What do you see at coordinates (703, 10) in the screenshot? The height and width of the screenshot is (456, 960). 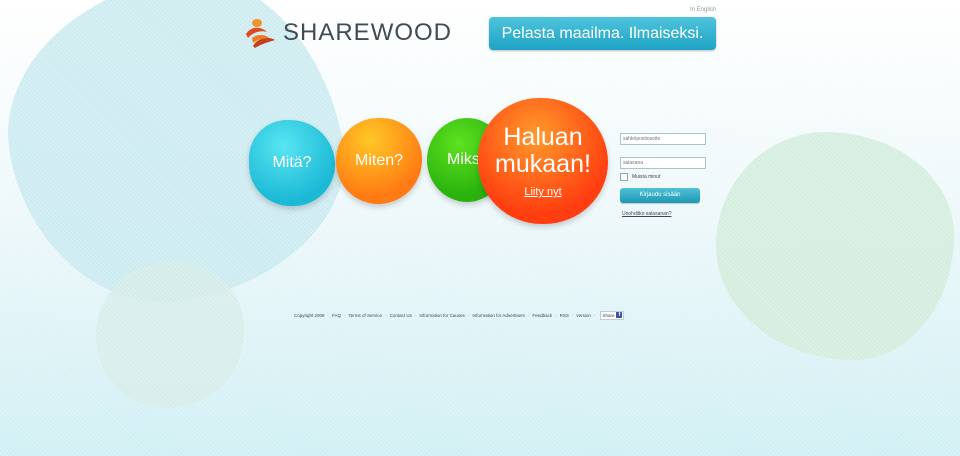 I see `language-link: In English` at bounding box center [703, 10].